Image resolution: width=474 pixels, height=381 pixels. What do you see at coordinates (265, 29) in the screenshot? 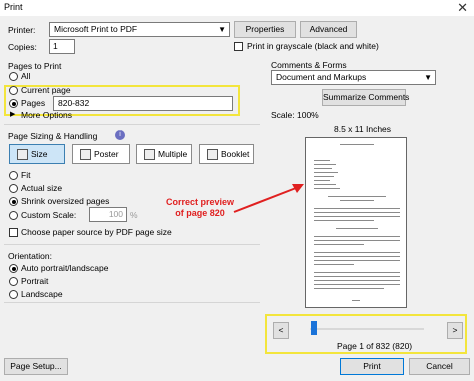
I see `properties-button: Properties` at bounding box center [265, 29].